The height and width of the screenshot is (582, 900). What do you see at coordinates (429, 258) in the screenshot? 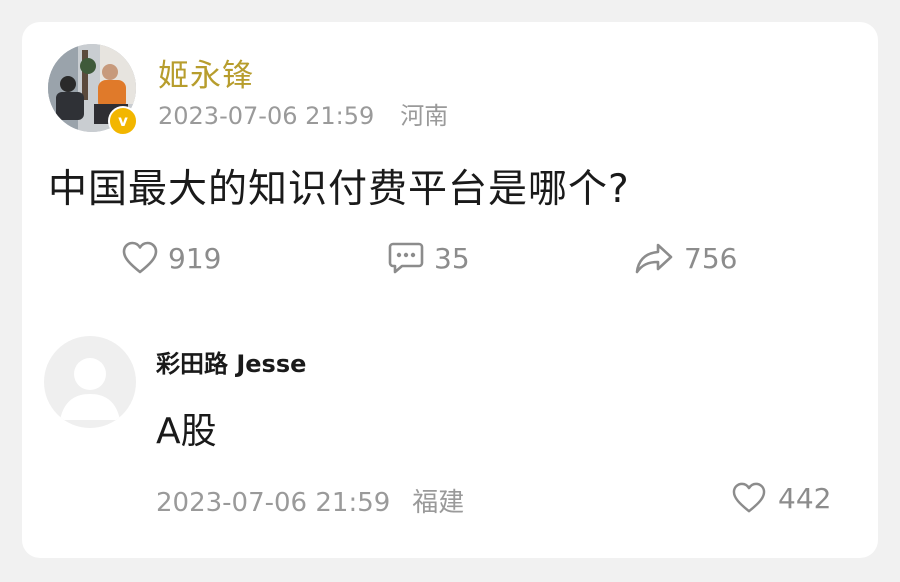
I see `comment-button: 35` at bounding box center [429, 258].